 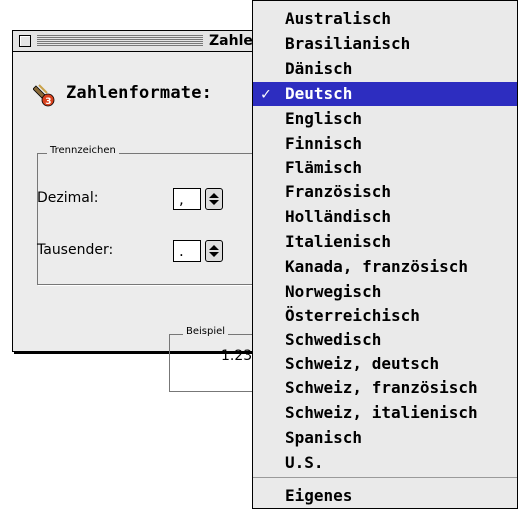 I want to click on menu-item: Schweiz, französisch, so click(x=385, y=388).